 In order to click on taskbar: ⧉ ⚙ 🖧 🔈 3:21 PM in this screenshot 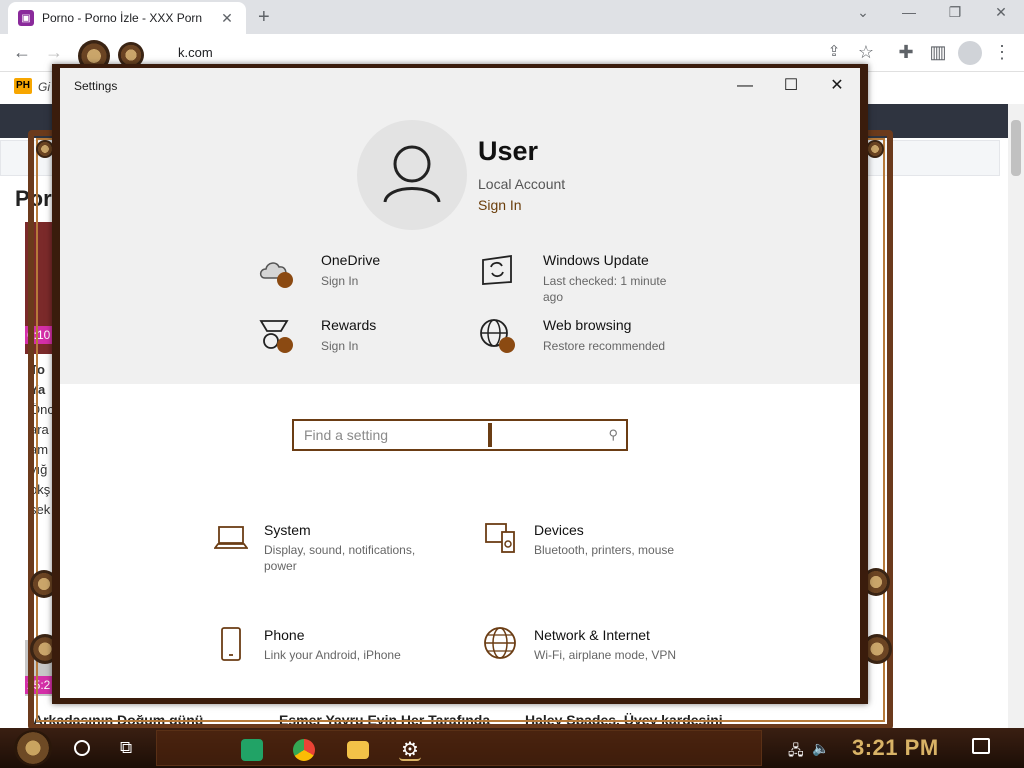, I will do `click(512, 748)`.